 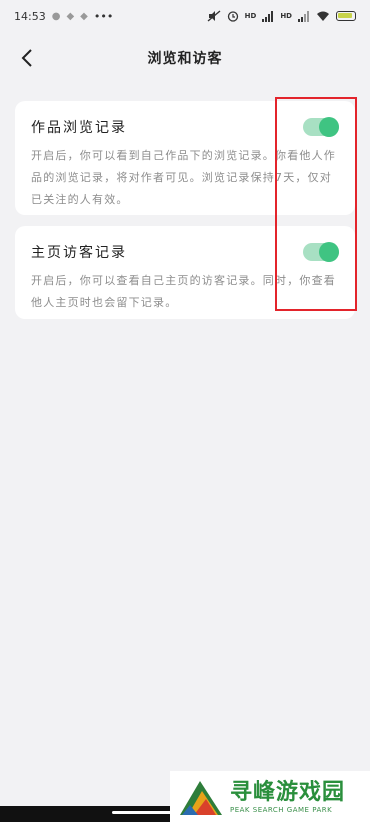 I want to click on page-title: 浏览和访客, so click(x=185, y=59).